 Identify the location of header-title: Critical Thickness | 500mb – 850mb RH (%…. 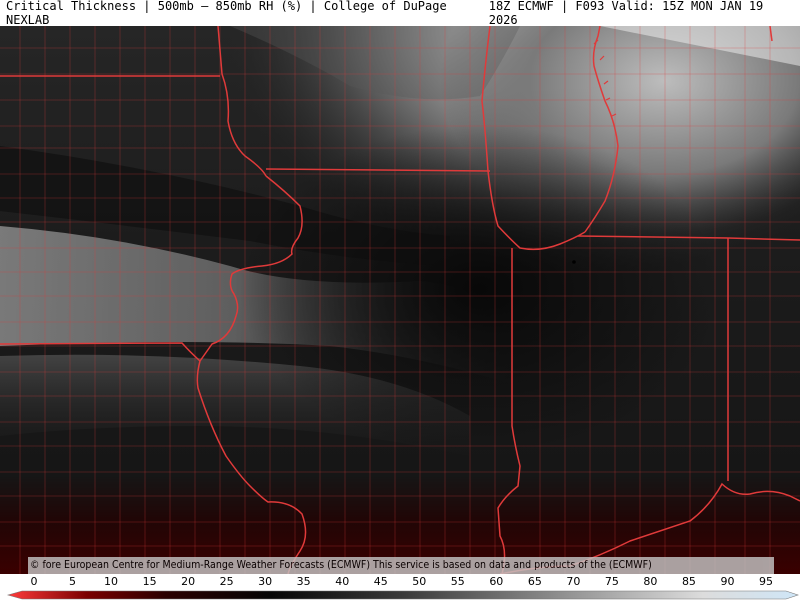
(226, 13).